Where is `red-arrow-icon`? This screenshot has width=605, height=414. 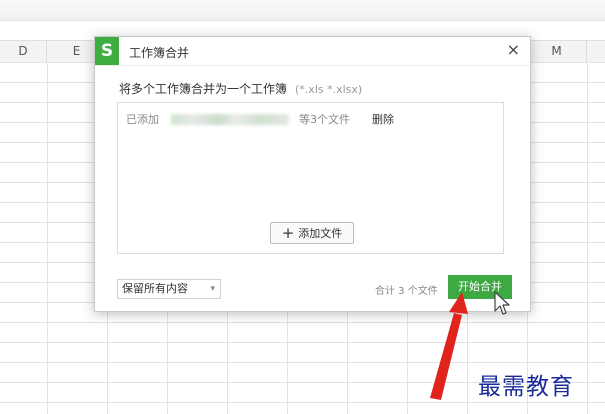
red-arrow-icon is located at coordinates (449, 346).